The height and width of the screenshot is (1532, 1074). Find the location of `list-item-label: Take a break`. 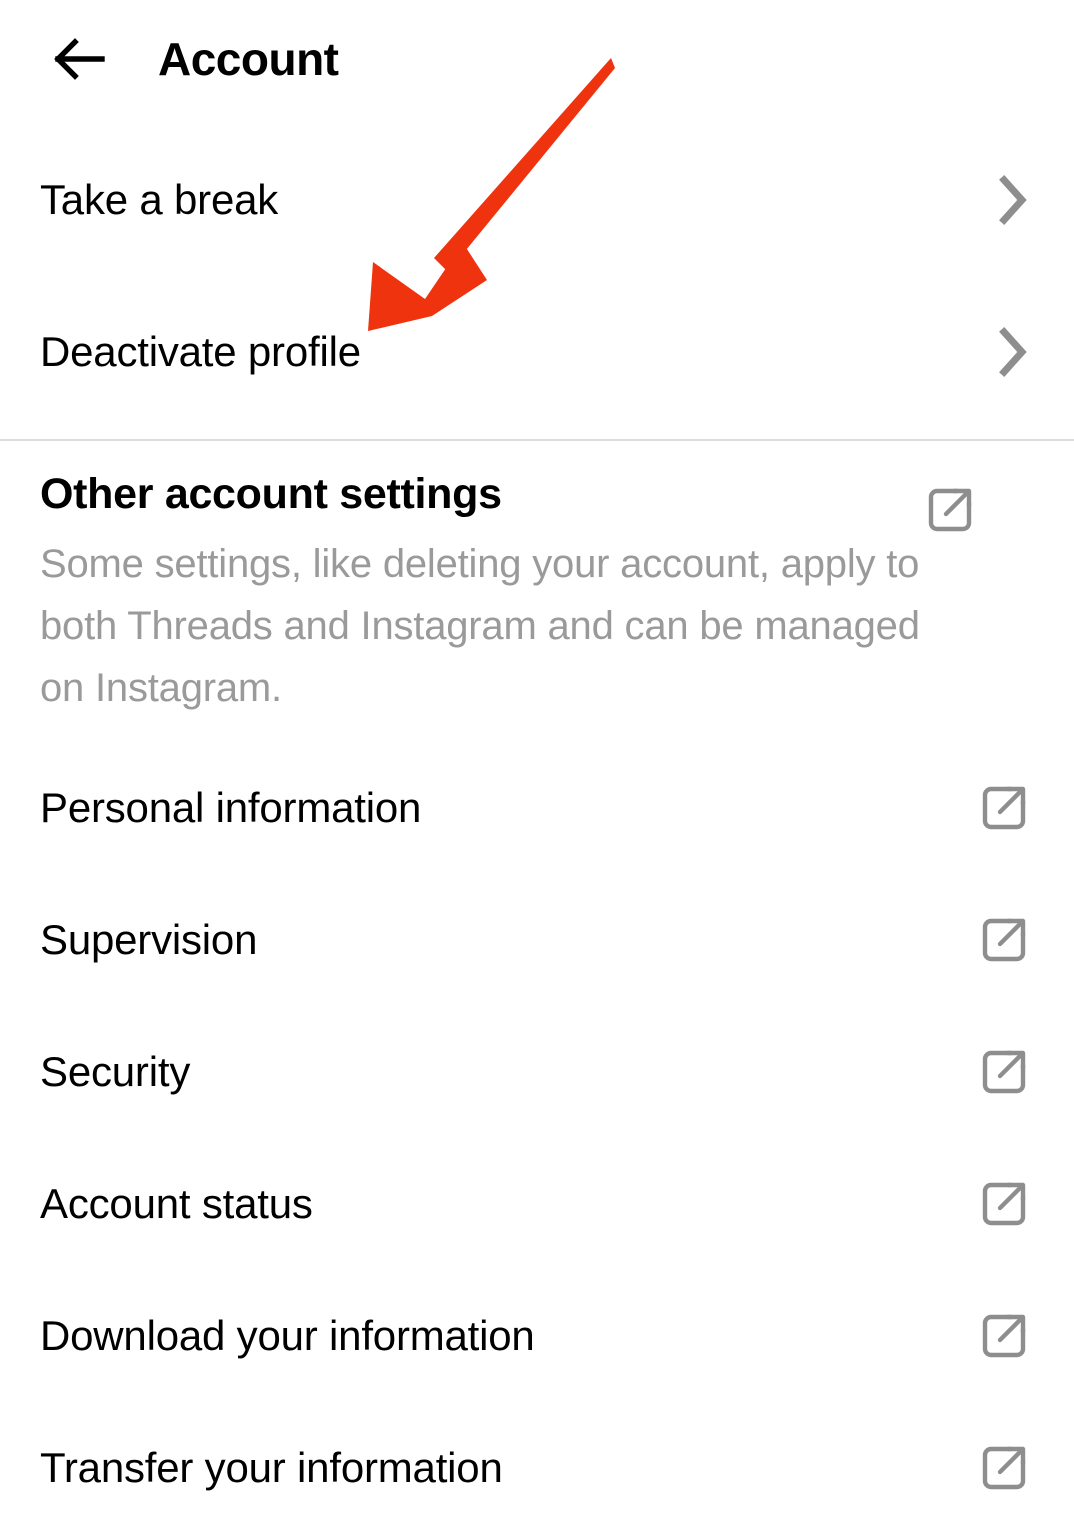

list-item-label: Take a break is located at coordinates (159, 199).